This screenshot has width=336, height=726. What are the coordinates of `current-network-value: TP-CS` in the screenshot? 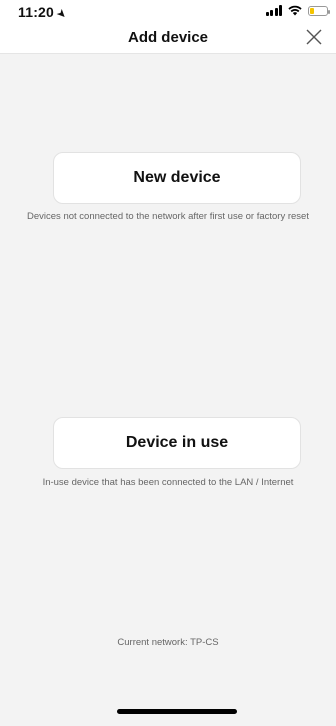 It's located at (204, 642).